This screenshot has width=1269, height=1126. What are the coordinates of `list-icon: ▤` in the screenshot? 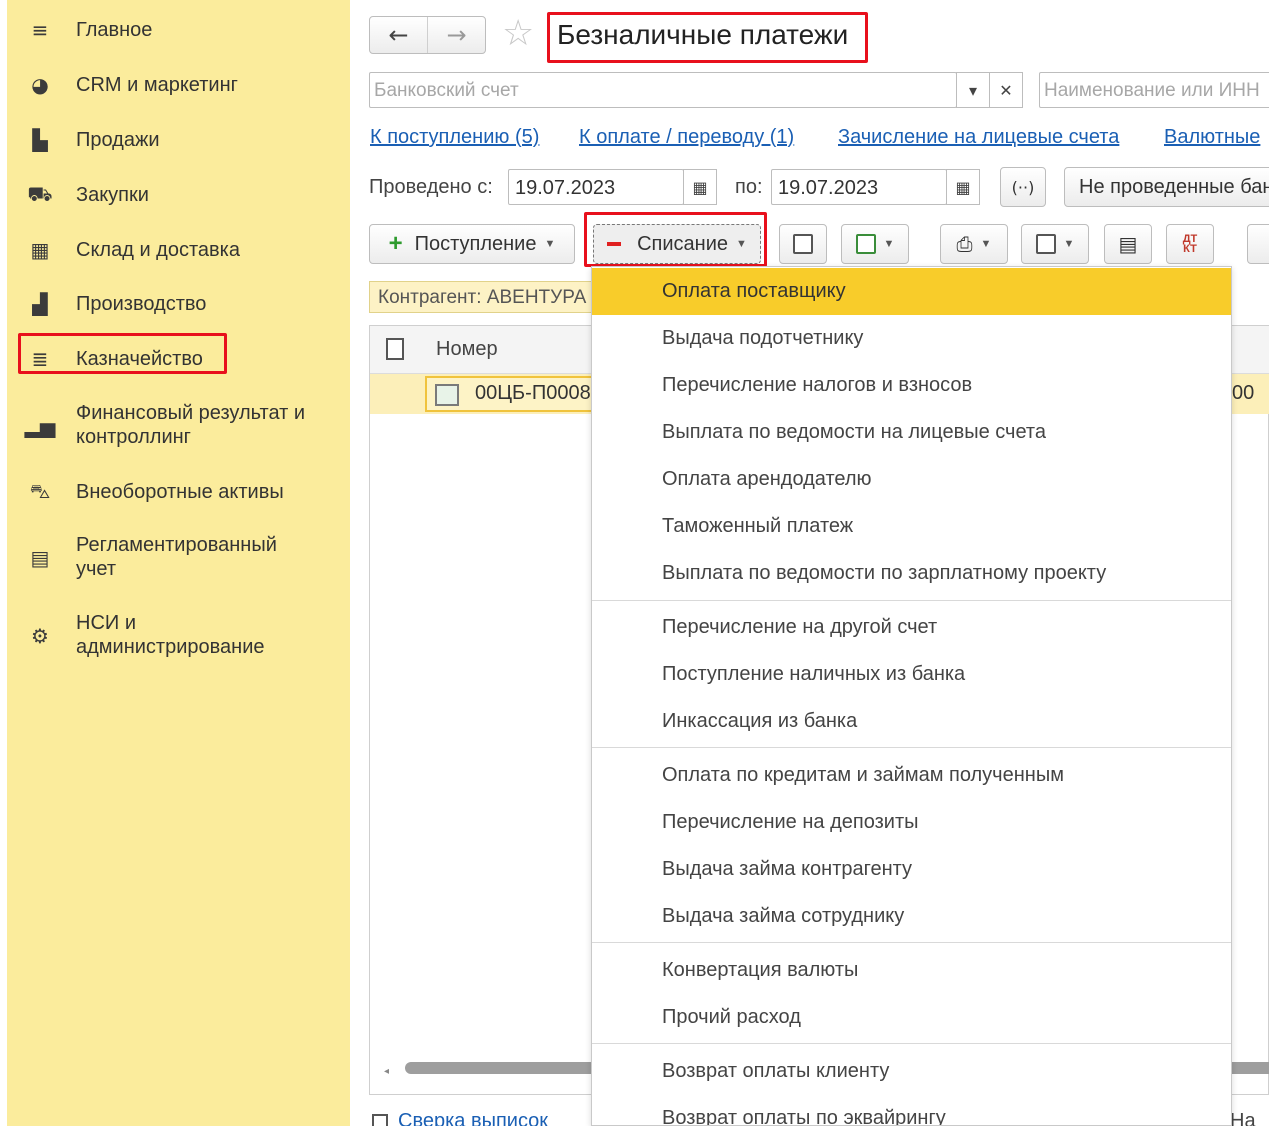 It's located at (1128, 244).